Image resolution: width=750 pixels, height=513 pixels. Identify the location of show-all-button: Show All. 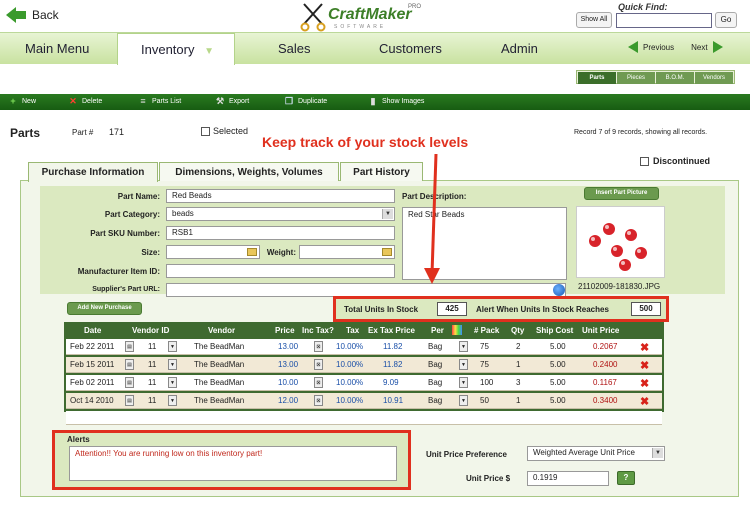
(594, 20).